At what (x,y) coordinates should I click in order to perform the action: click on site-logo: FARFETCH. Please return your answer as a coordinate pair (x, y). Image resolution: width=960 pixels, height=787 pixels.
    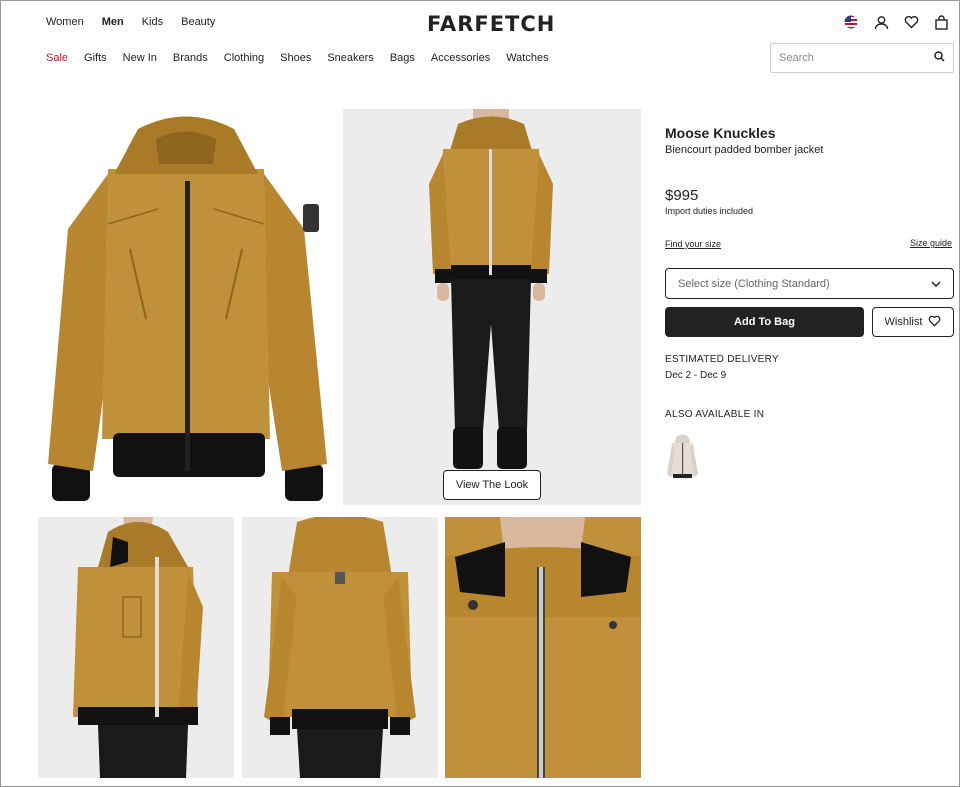
    Looking at the image, I should click on (491, 24).